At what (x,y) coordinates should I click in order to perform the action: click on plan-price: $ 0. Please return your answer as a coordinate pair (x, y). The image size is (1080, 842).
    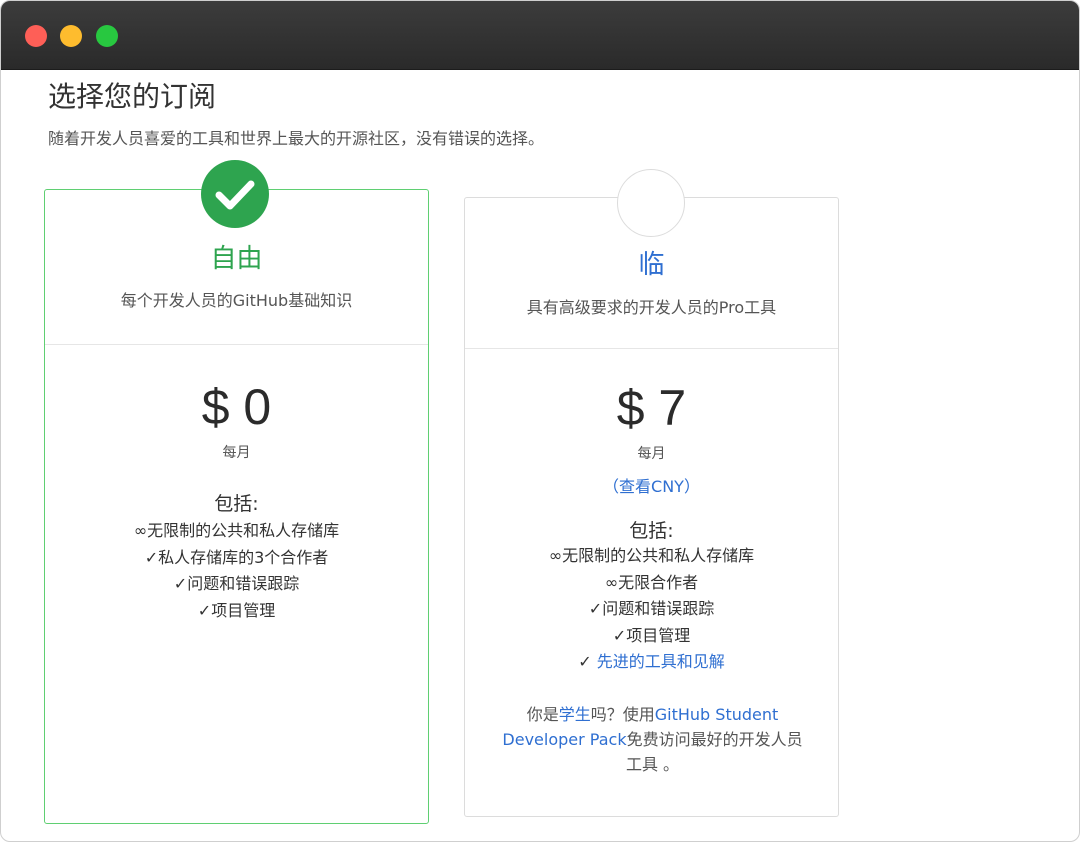
    Looking at the image, I should click on (236, 407).